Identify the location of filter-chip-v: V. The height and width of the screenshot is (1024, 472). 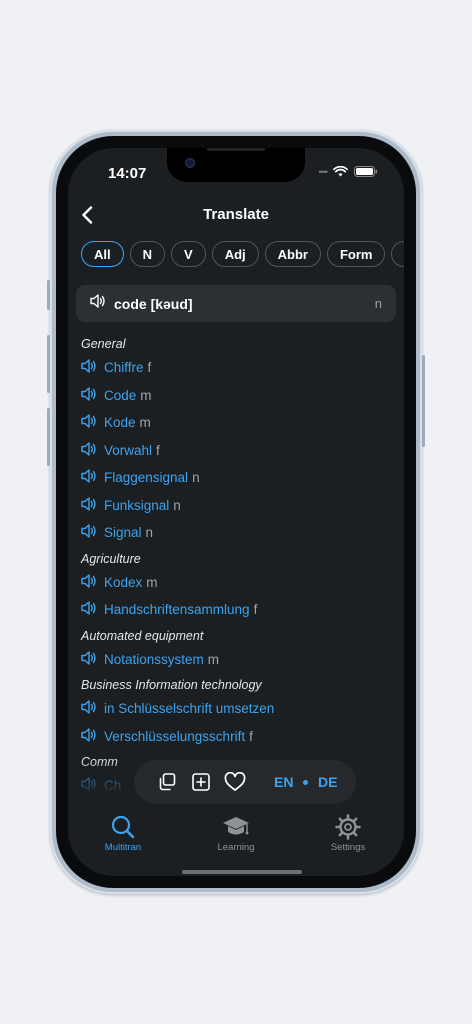
(188, 254).